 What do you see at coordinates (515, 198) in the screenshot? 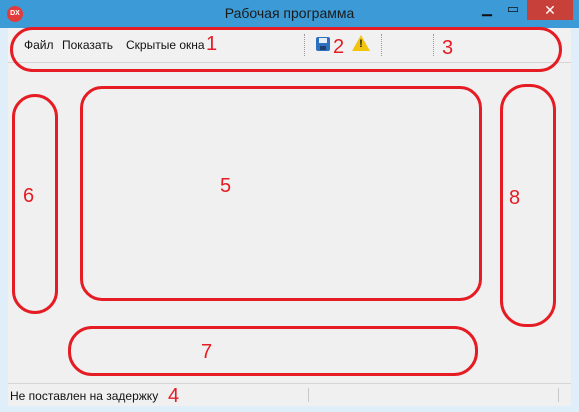
I see `annotation-number-8: 8` at bounding box center [515, 198].